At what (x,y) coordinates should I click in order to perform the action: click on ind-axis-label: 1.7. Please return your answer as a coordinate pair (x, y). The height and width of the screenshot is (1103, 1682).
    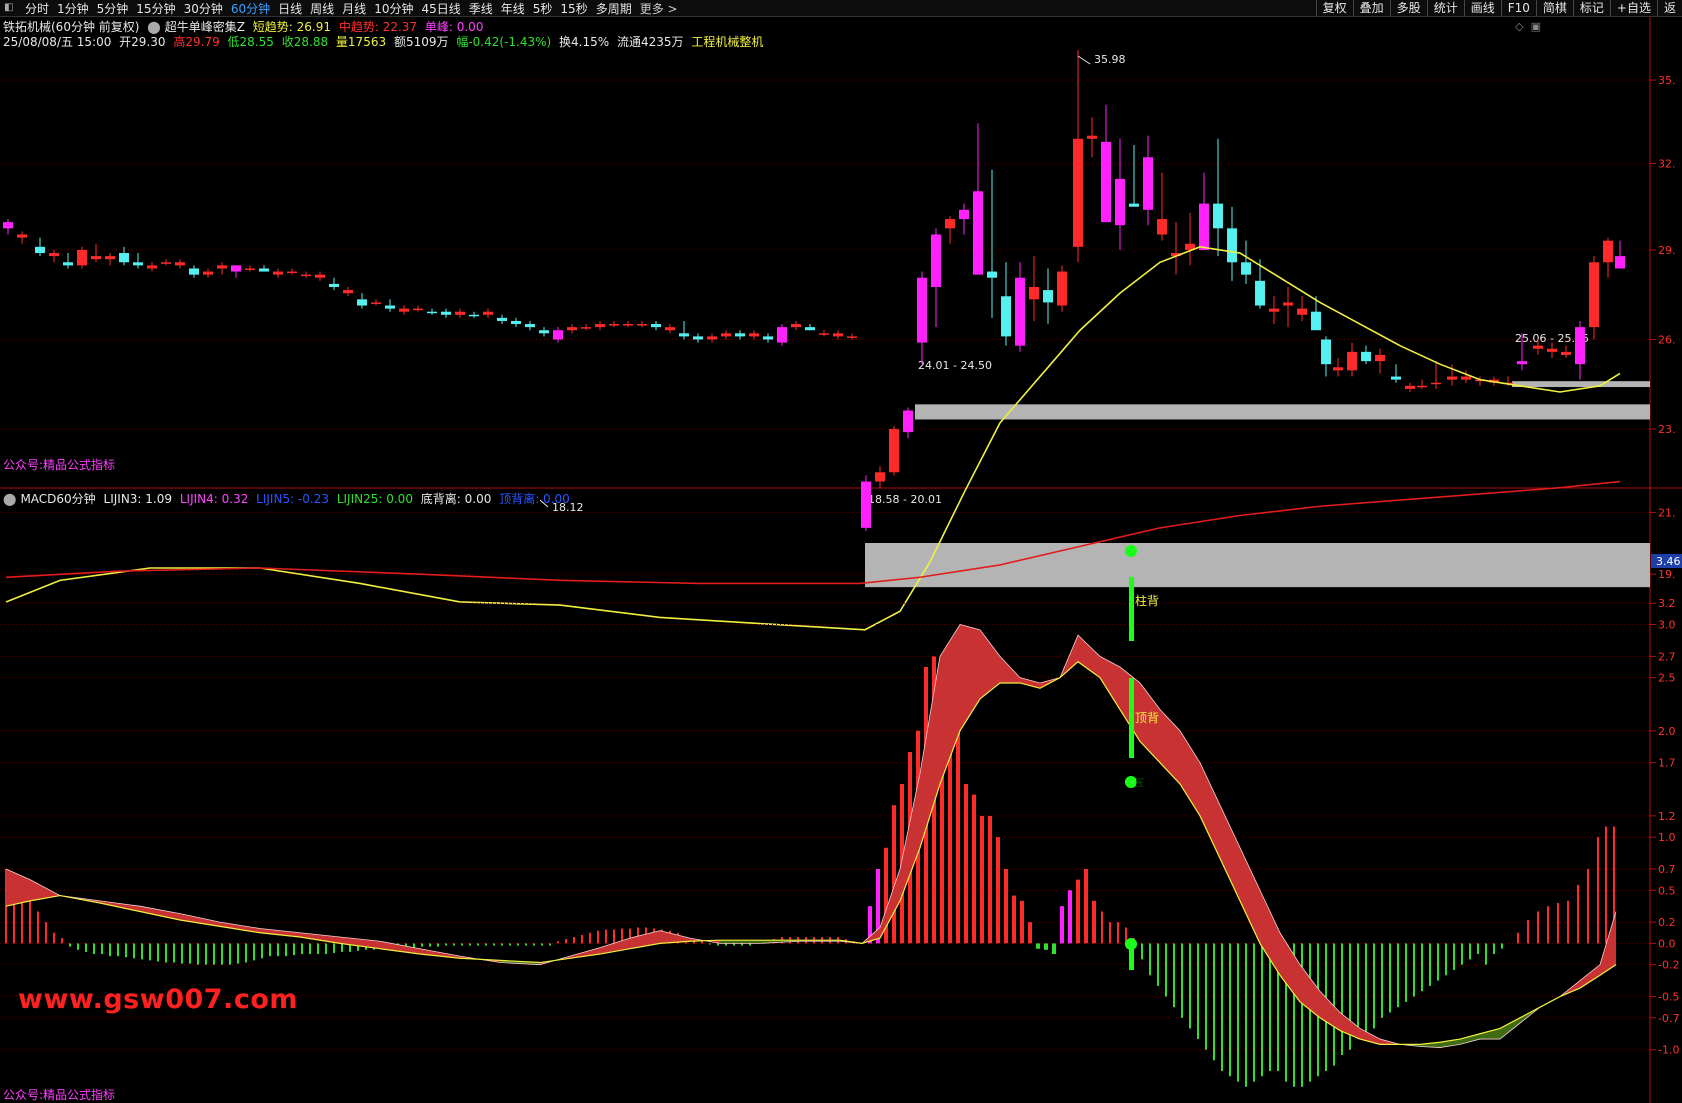
    Looking at the image, I should click on (1667, 763).